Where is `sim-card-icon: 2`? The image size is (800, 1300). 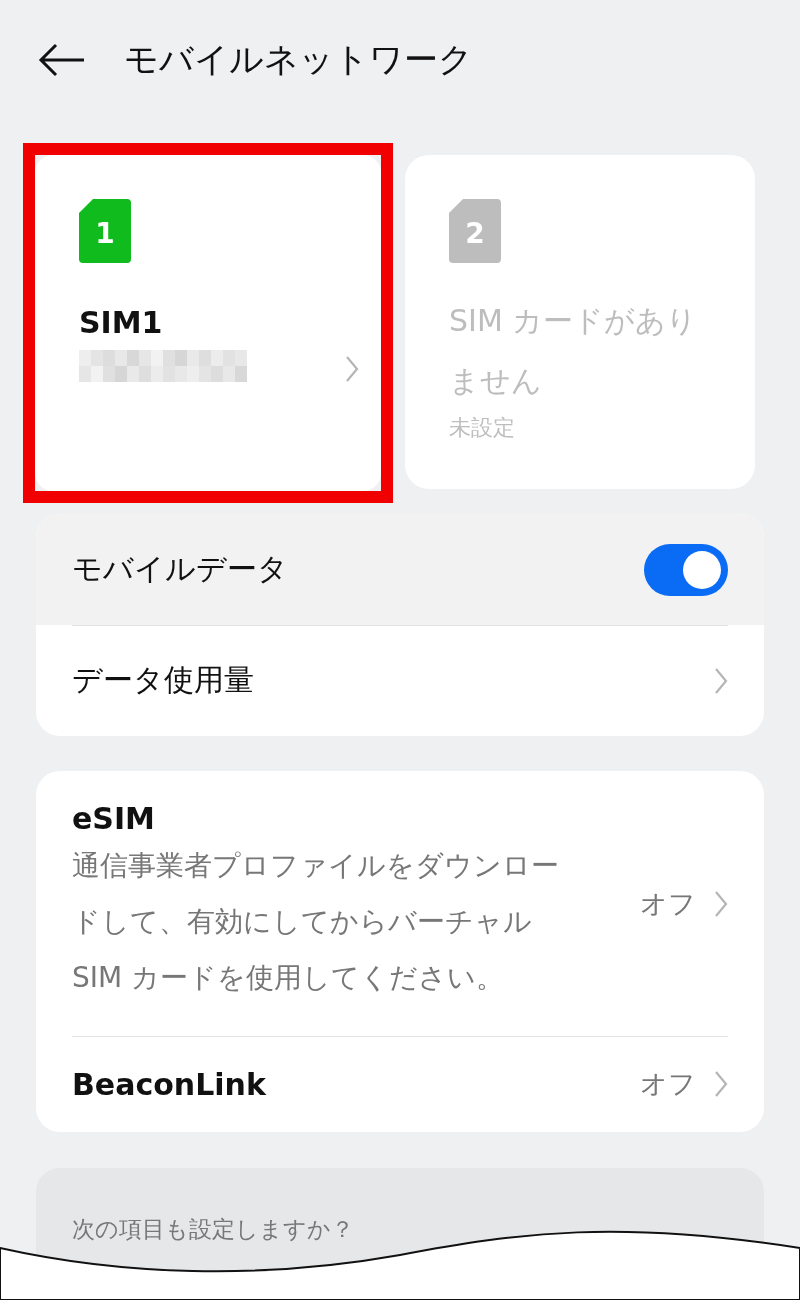 sim-card-icon: 2 is located at coordinates (475, 231).